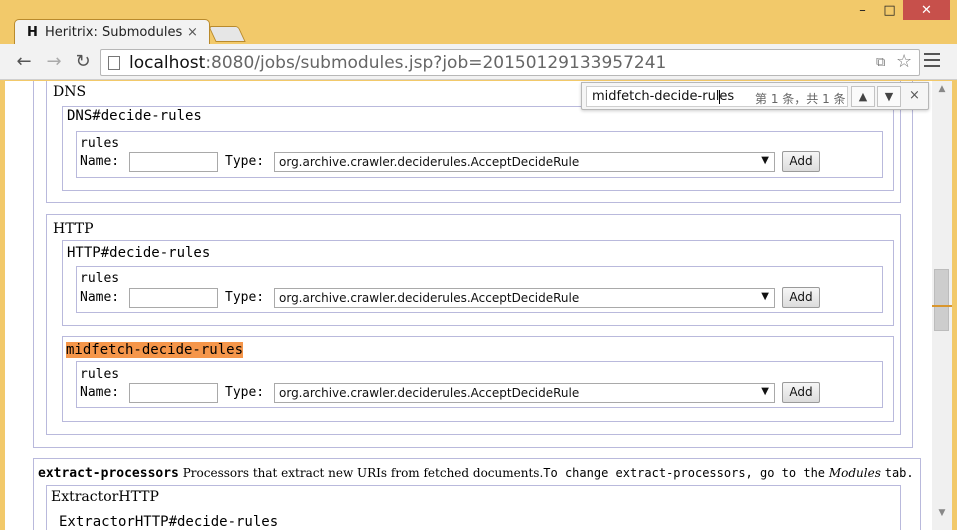 Image resolution: width=957 pixels, height=530 pixels. I want to click on star-icon: ☆, so click(904, 61).